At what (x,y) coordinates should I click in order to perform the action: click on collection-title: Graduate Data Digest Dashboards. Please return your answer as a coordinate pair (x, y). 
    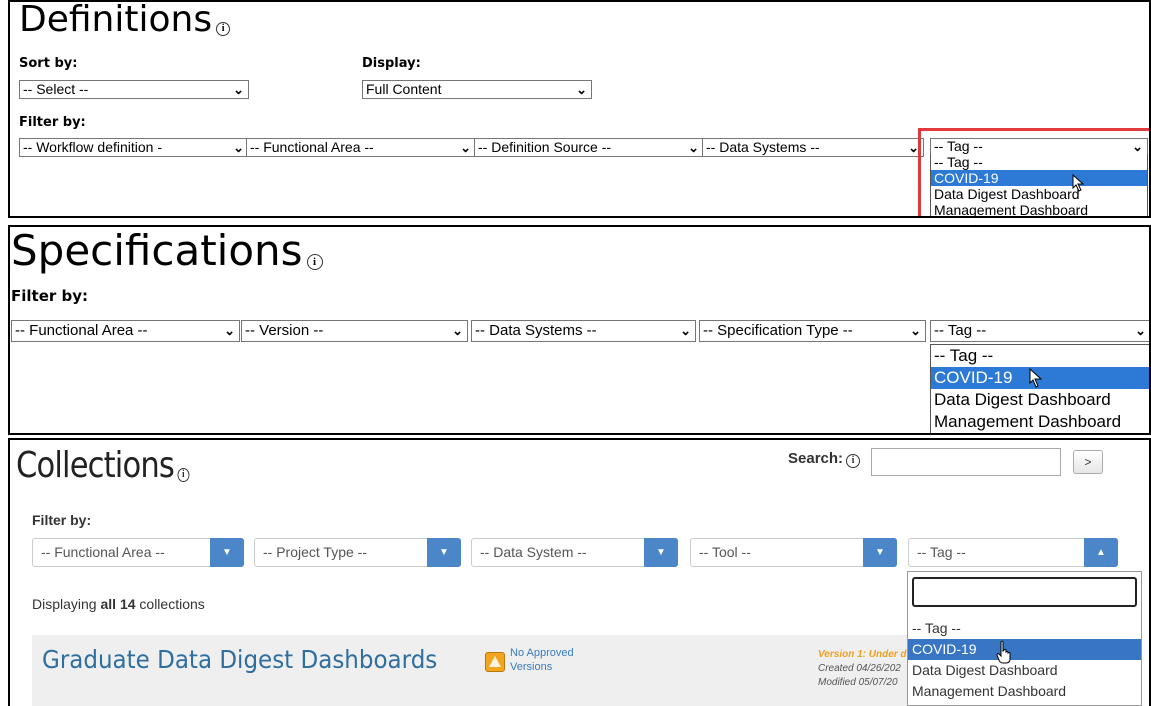
    Looking at the image, I should click on (239, 659).